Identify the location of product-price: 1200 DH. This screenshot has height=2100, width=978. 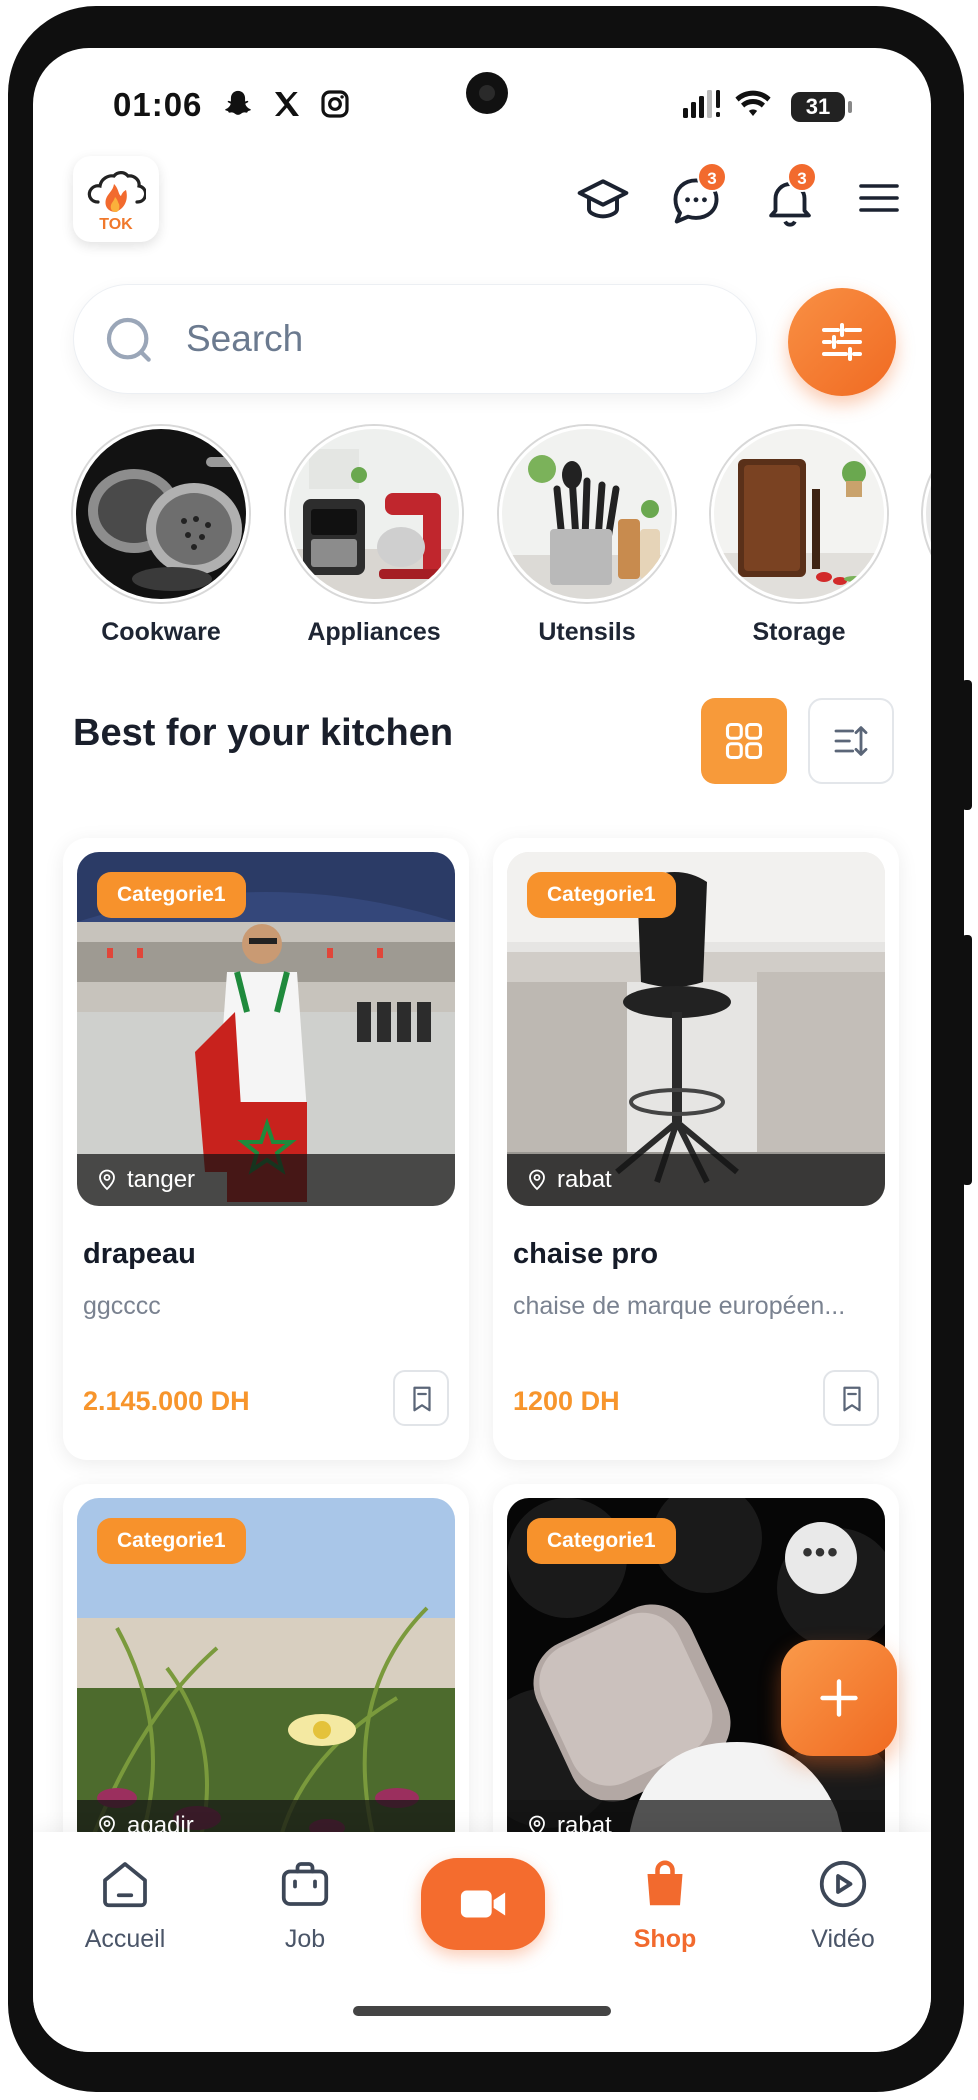
(566, 1401).